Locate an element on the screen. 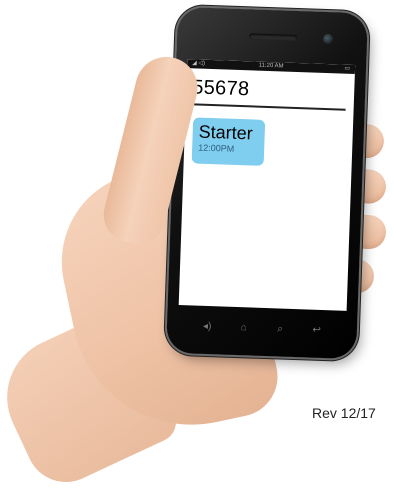 This screenshot has height=495, width=394. revision-label: Rev 12/17 is located at coordinates (344, 413).